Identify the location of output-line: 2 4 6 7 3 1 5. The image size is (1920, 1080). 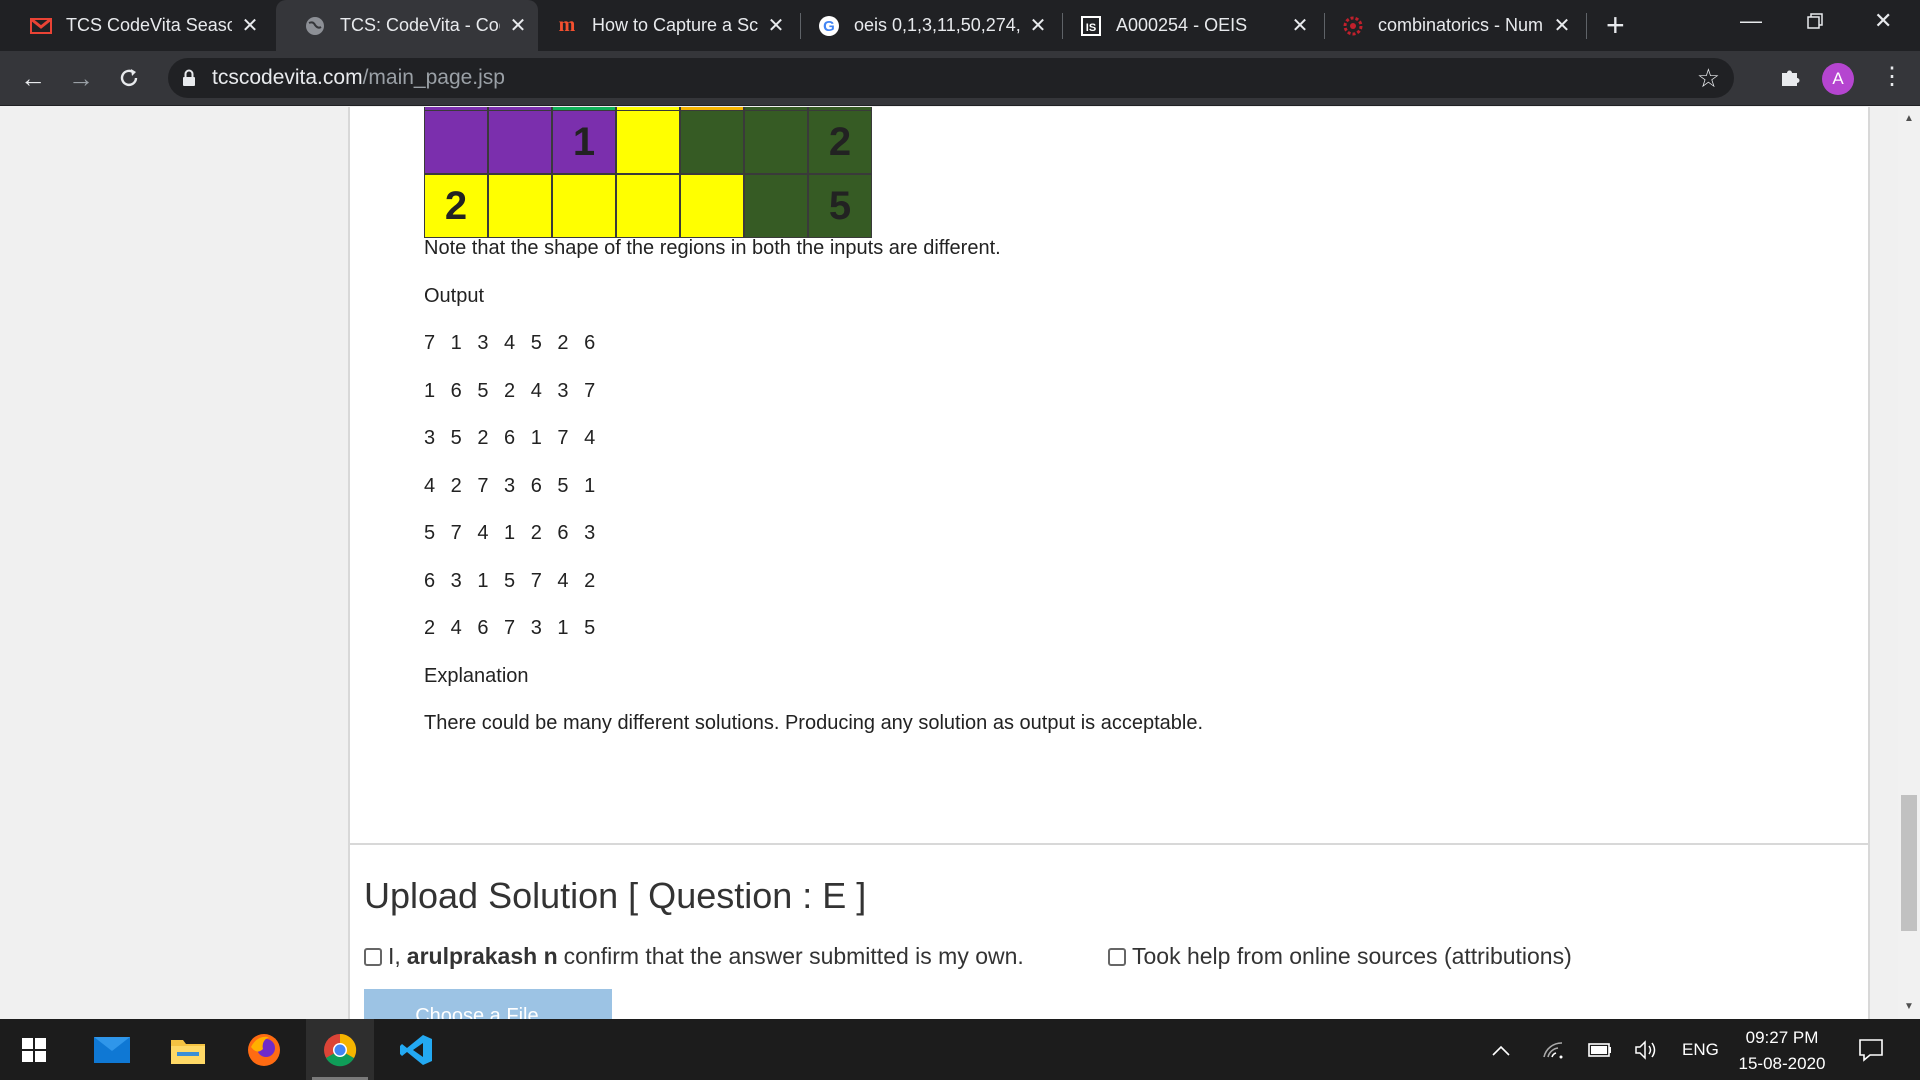
(512, 628).